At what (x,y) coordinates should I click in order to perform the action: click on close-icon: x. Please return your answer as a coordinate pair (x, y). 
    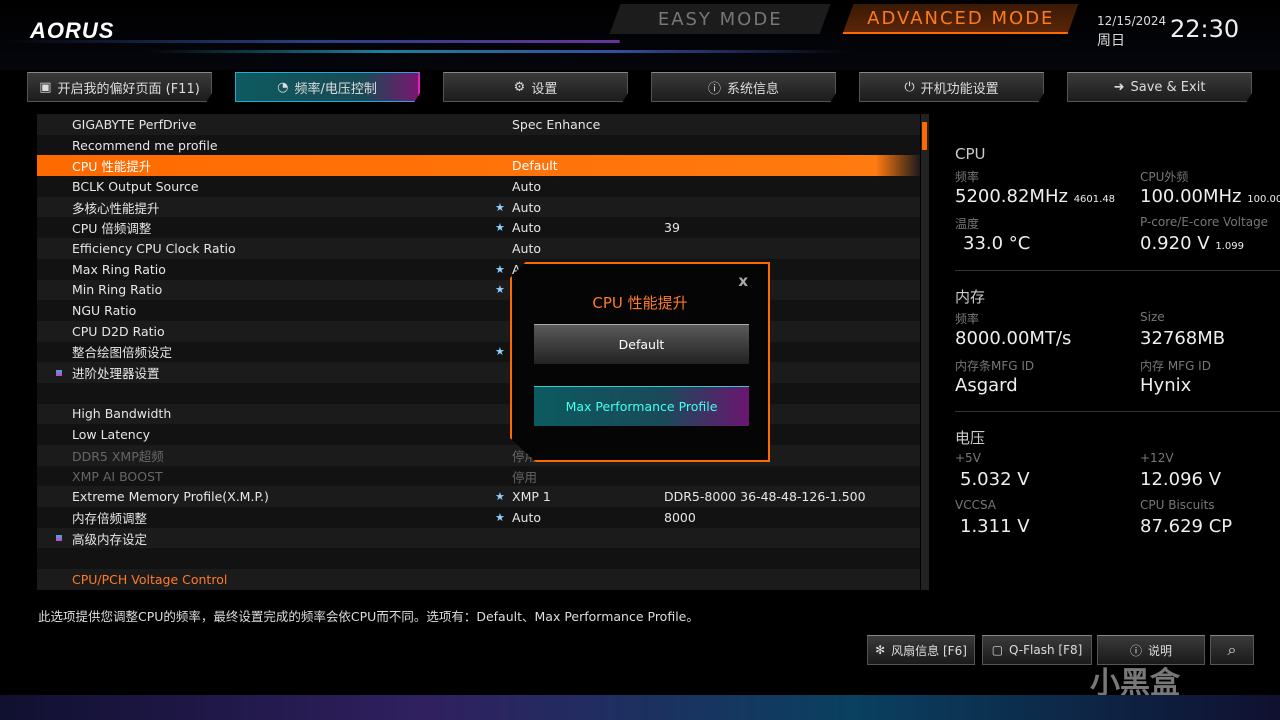
    Looking at the image, I should click on (743, 281).